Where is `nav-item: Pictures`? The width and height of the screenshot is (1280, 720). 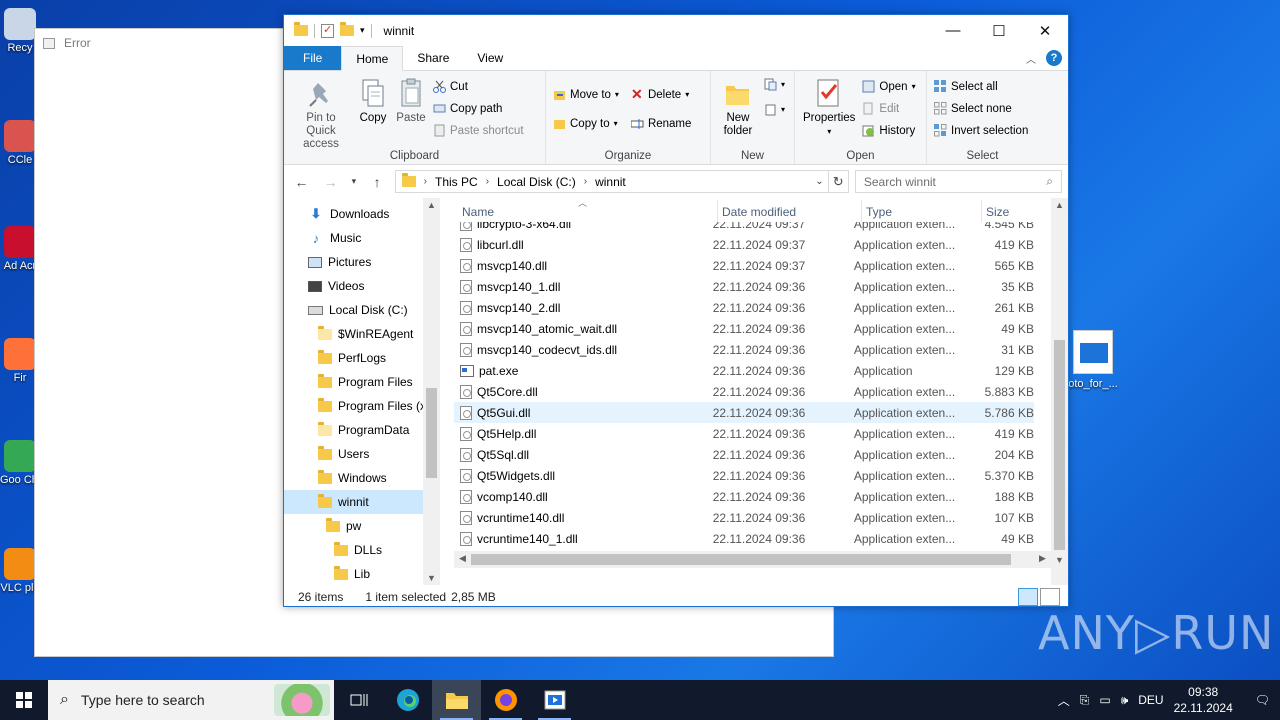 nav-item: Pictures is located at coordinates (362, 262).